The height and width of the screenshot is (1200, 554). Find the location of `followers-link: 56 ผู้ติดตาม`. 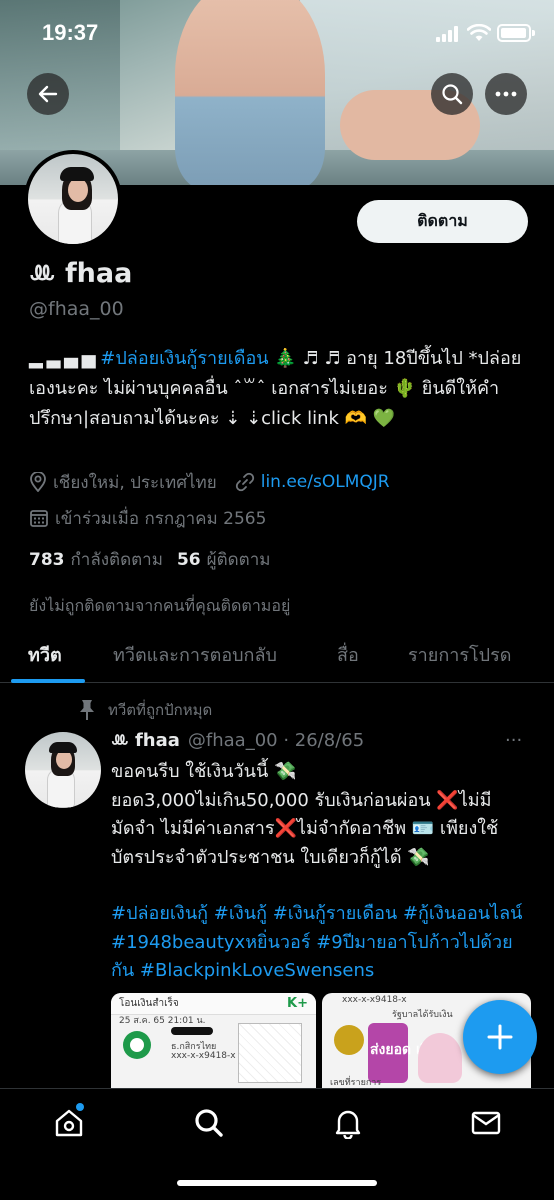

followers-link: 56 ผู้ติดตาม is located at coordinates (224, 559).